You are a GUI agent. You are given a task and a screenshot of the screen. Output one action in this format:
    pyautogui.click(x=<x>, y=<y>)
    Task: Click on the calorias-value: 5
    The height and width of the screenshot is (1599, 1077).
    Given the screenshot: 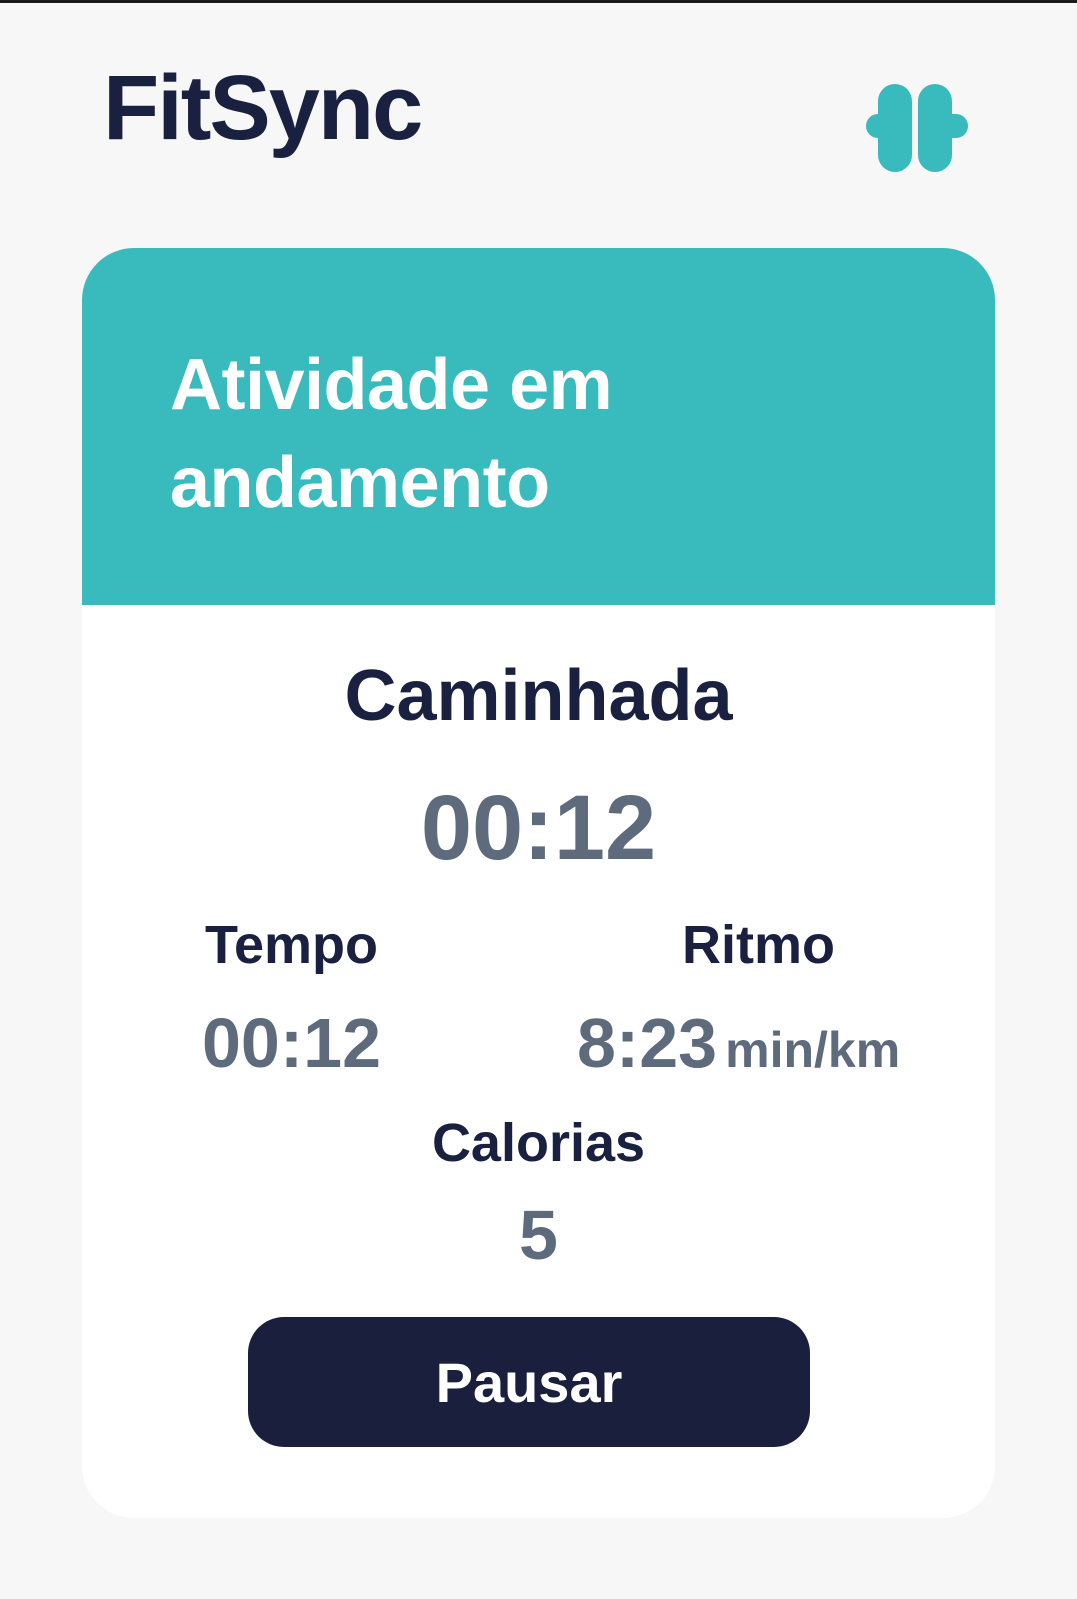 What is the action you would take?
    pyautogui.click(x=538, y=1235)
    